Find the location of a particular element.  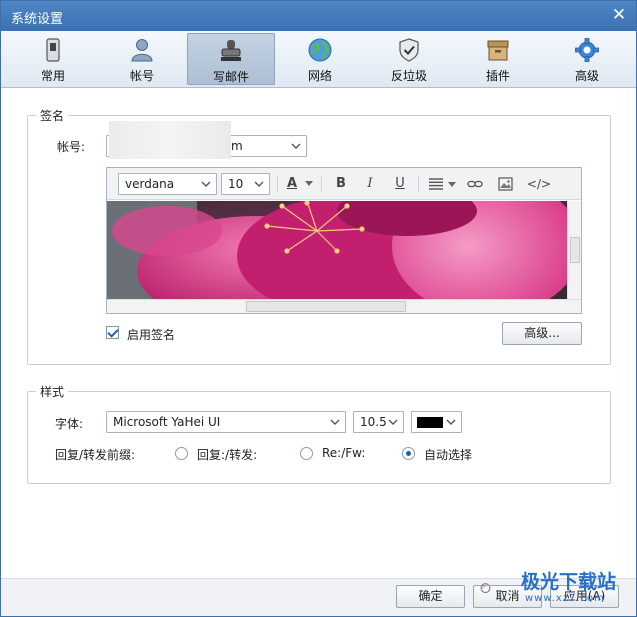

font-select: Microsoft YaHei UI is located at coordinates (226, 422).